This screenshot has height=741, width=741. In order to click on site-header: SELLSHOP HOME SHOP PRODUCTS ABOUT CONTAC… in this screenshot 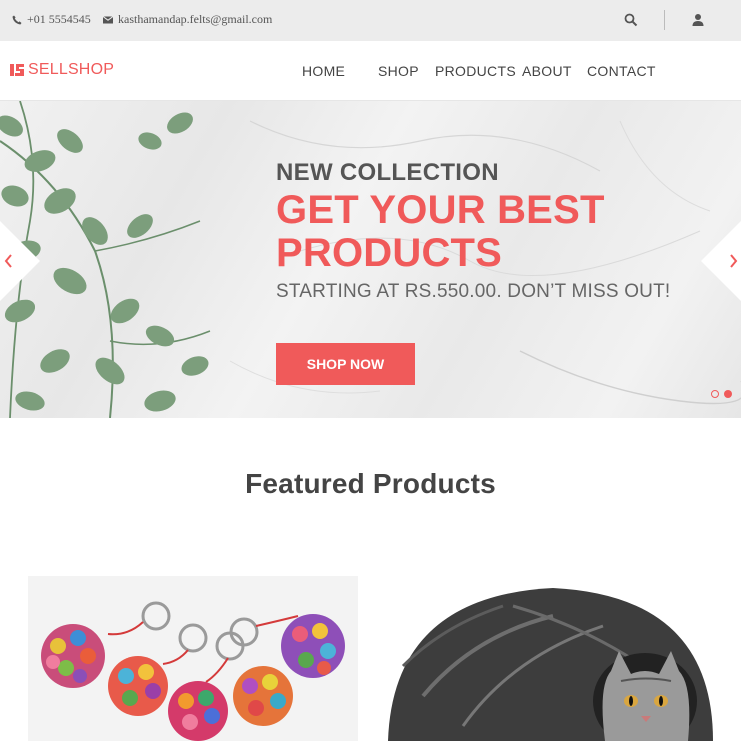, I will do `click(370, 71)`.